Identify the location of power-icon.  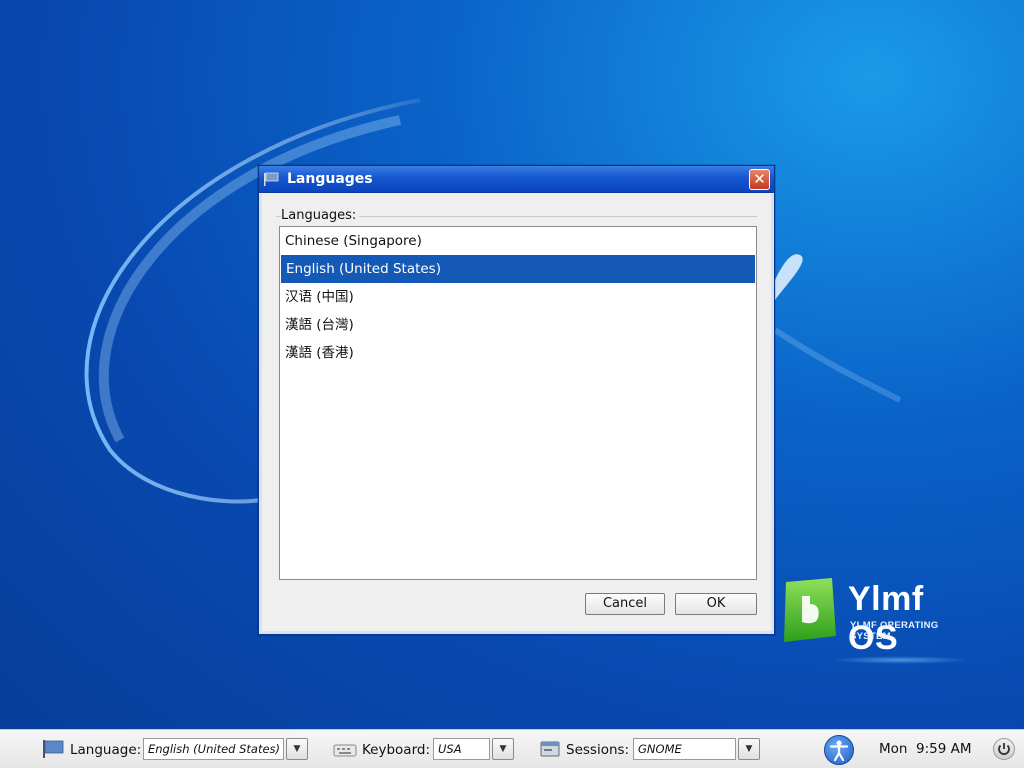
(1004, 749).